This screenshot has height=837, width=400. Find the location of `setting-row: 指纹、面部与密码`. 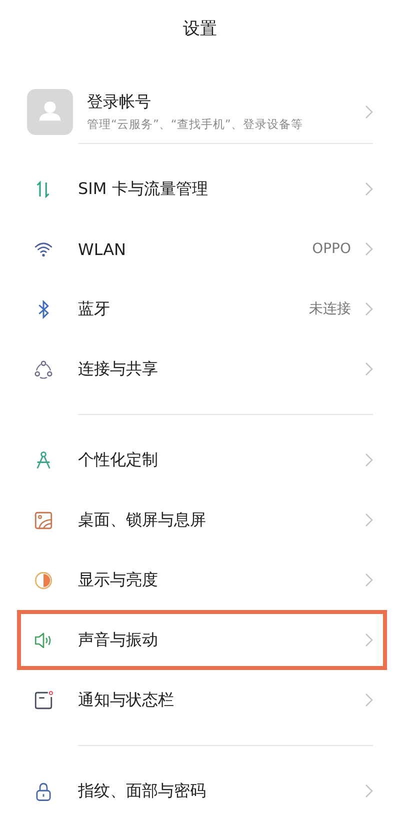

setting-row: 指纹、面部与密码 is located at coordinates (200, 791).